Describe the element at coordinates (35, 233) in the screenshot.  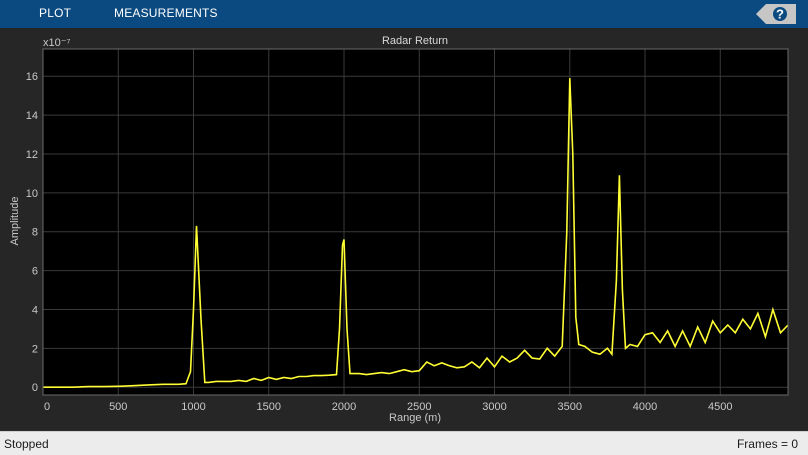
I see `y-tick-label: 8` at that location.